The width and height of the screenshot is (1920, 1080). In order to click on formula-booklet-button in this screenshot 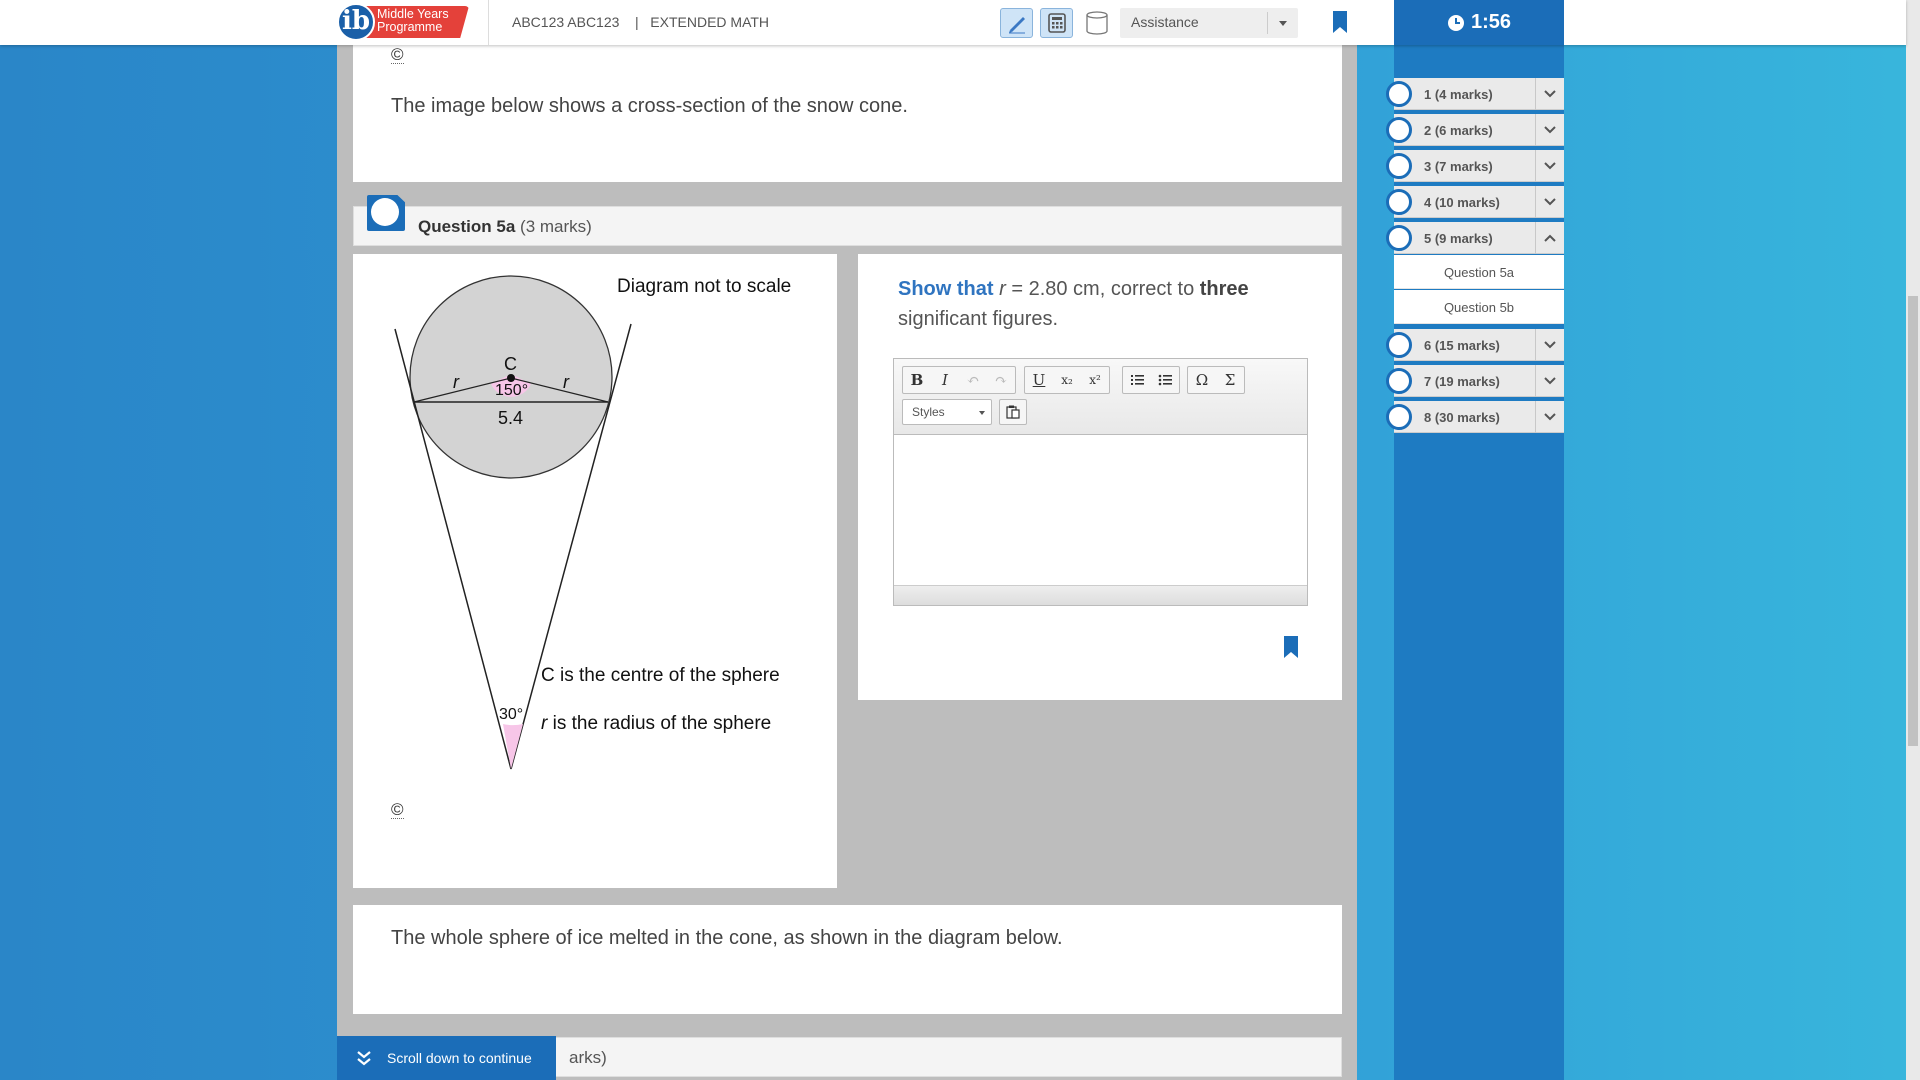, I will do `click(1096, 23)`.